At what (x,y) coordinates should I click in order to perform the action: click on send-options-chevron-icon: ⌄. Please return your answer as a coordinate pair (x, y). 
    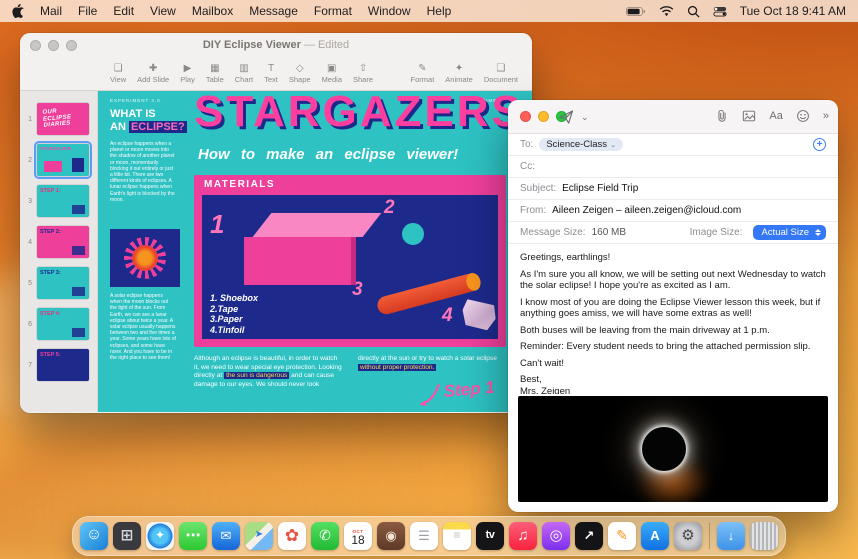
    Looking at the image, I should click on (585, 117).